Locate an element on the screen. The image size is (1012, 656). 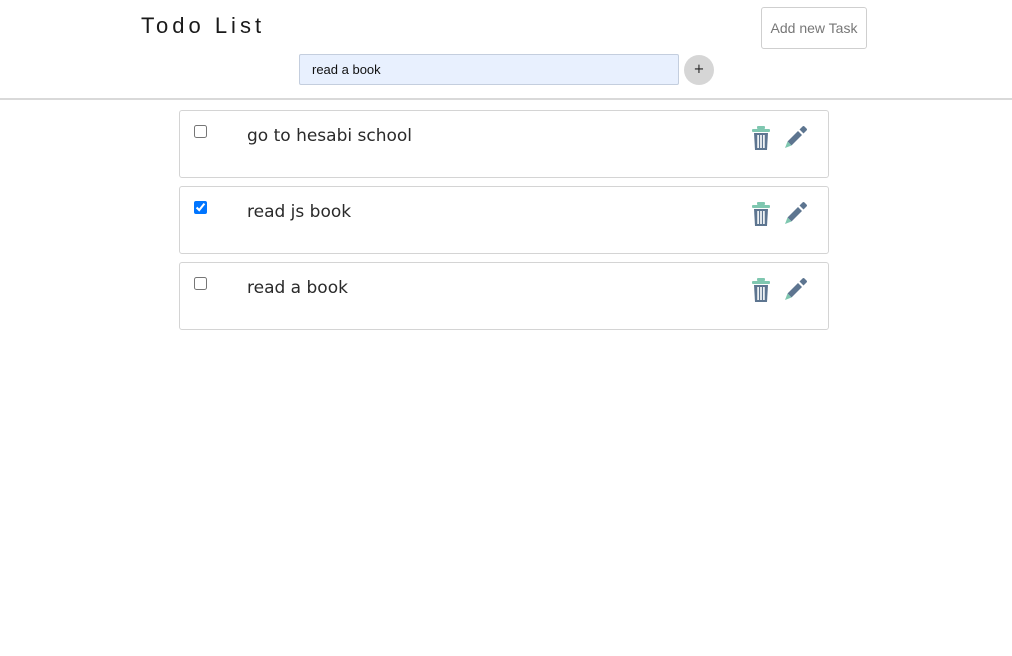
task-item: read js book is located at coordinates (504, 220).